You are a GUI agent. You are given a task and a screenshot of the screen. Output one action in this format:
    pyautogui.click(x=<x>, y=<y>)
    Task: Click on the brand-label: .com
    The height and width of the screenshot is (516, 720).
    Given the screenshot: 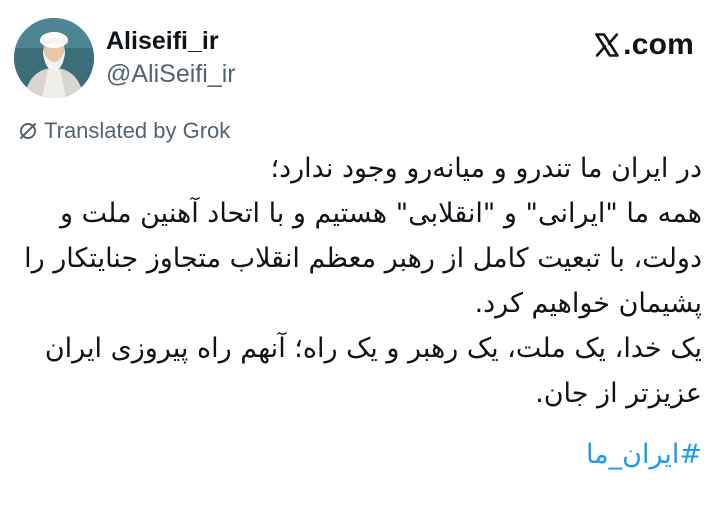 What is the action you would take?
    pyautogui.click(x=658, y=44)
    